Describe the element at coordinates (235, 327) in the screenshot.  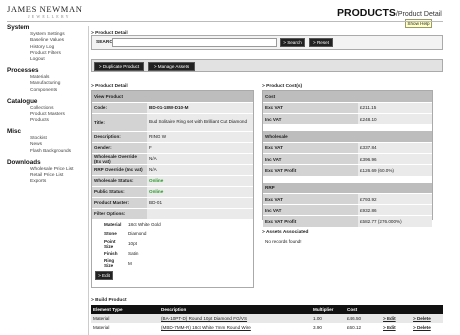
I see `build-description-link: (MBD-7MM-R) 18ct White 7mm Round Wire` at that location.